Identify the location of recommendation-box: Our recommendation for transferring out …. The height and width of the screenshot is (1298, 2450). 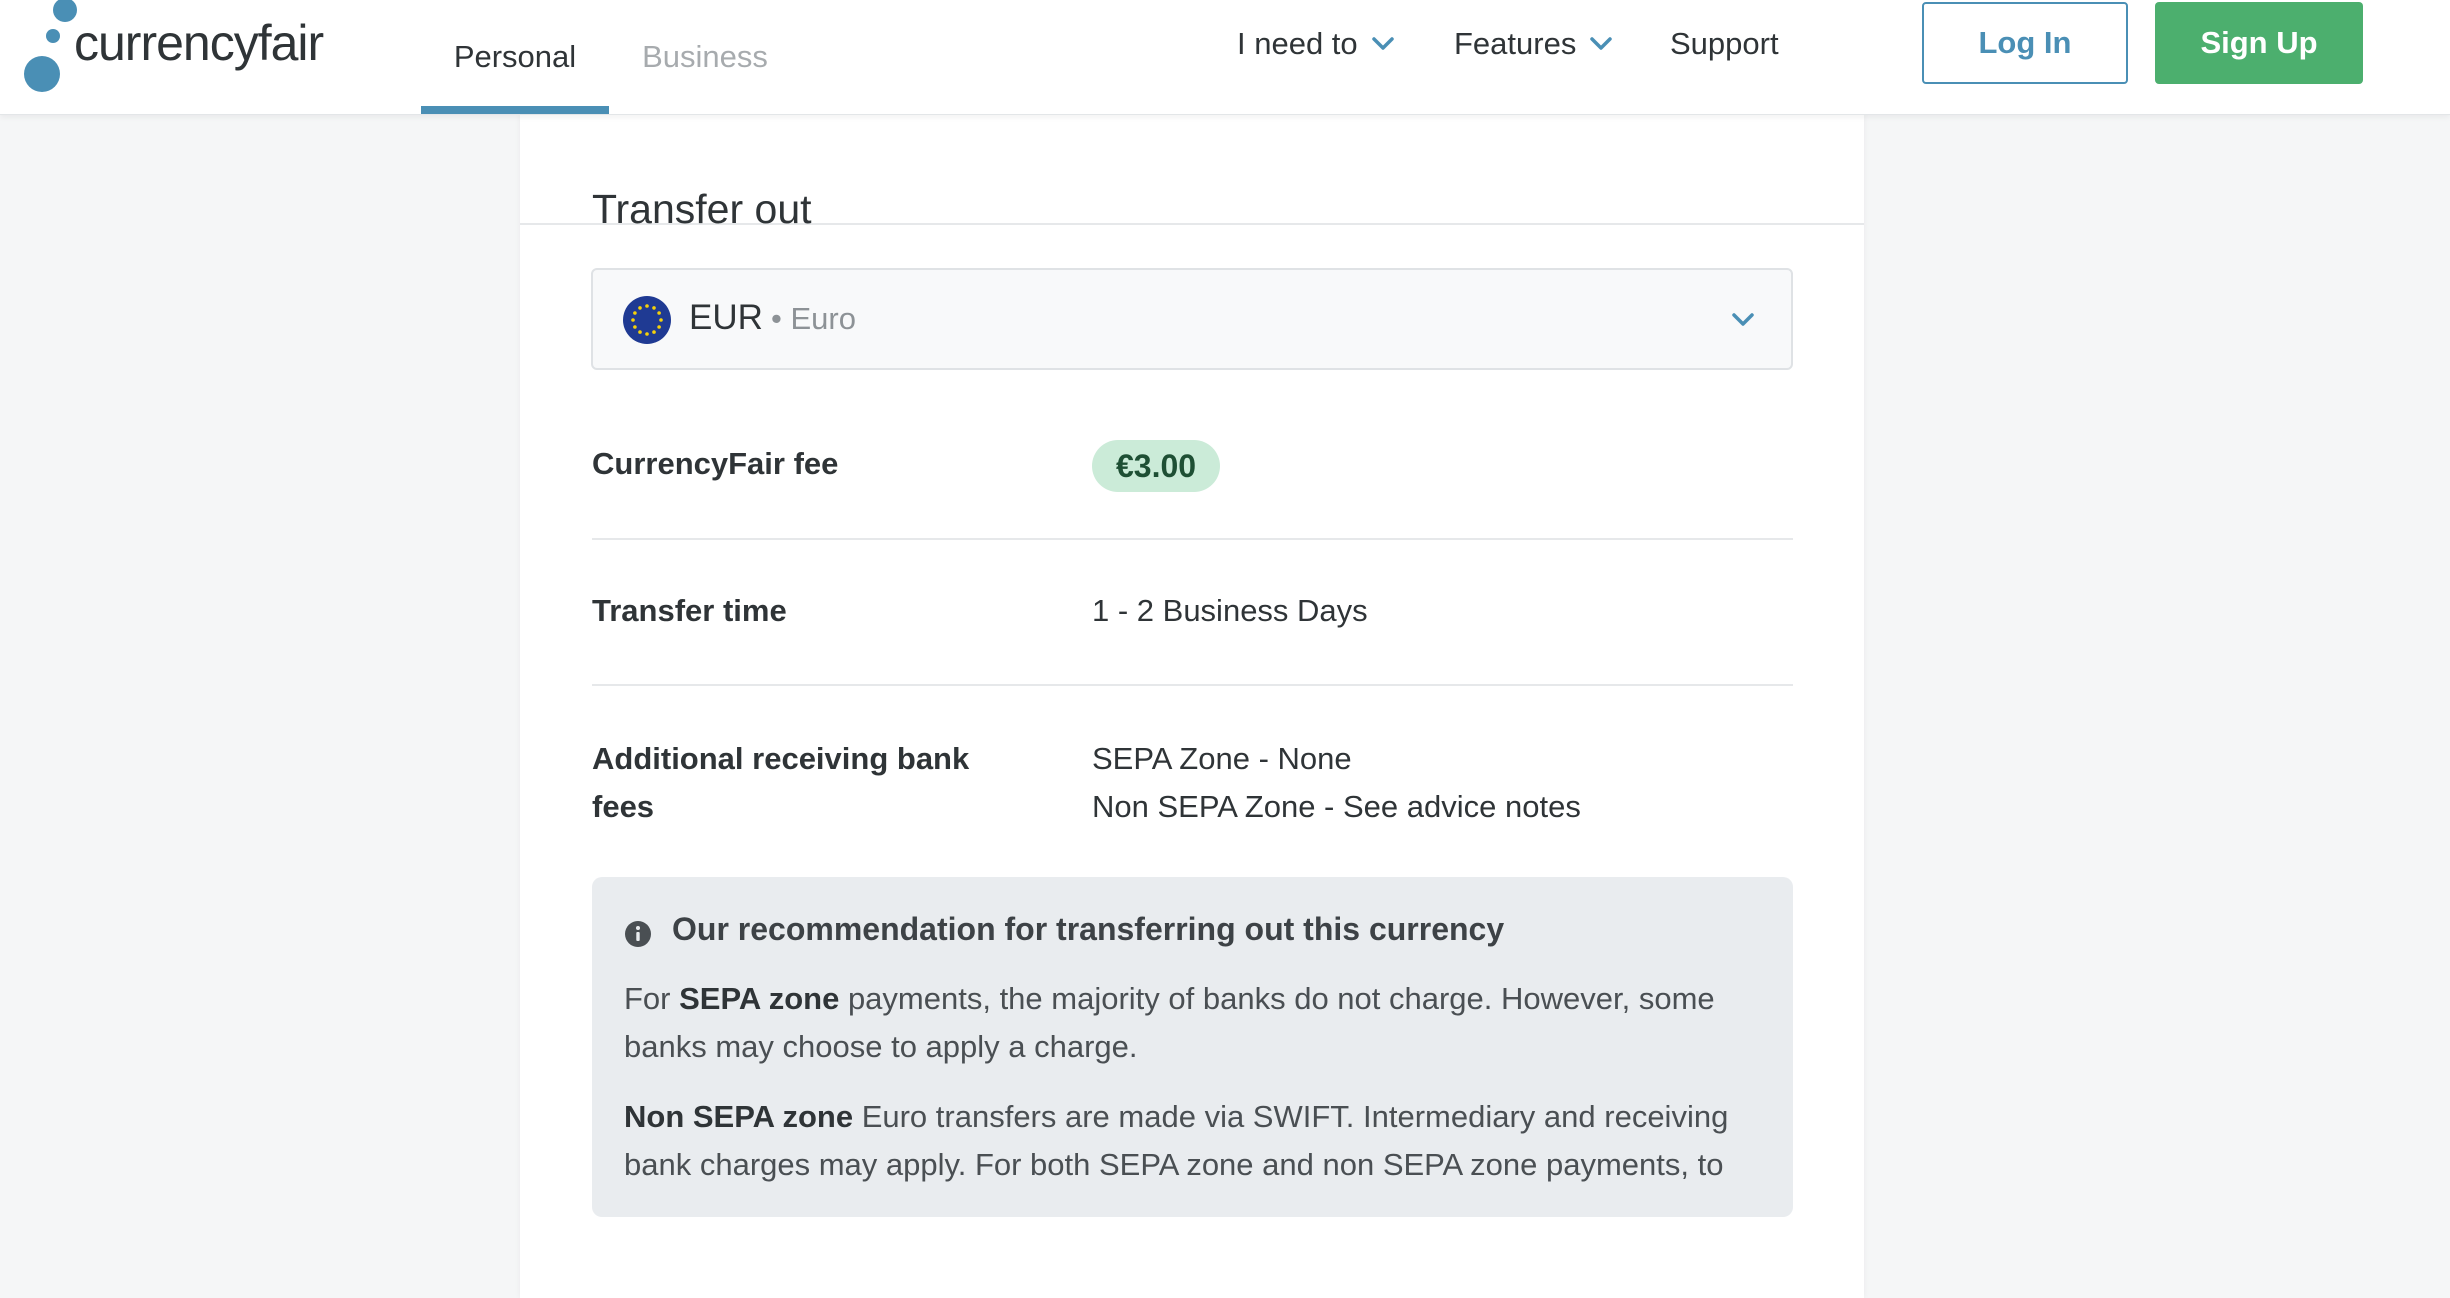
(1192, 1047).